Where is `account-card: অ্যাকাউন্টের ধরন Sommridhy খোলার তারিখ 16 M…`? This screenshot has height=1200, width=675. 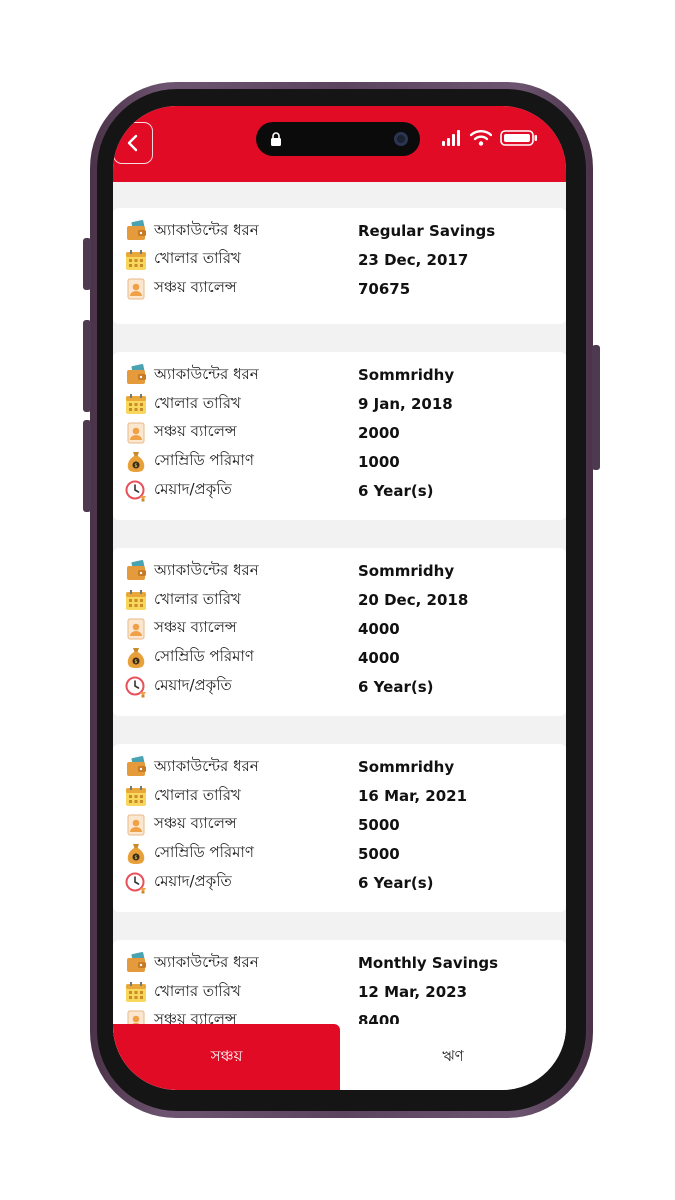
account-card: অ্যাকাউন্টের ধরন Sommridhy খোলার তারিখ 16 M… is located at coordinates (339, 828).